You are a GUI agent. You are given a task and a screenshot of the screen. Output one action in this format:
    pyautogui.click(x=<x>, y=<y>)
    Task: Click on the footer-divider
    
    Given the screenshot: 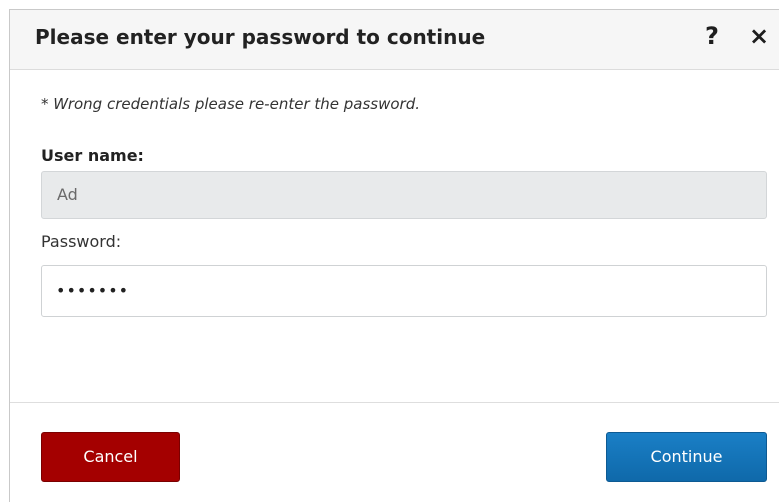 What is the action you would take?
    pyautogui.click(x=394, y=402)
    